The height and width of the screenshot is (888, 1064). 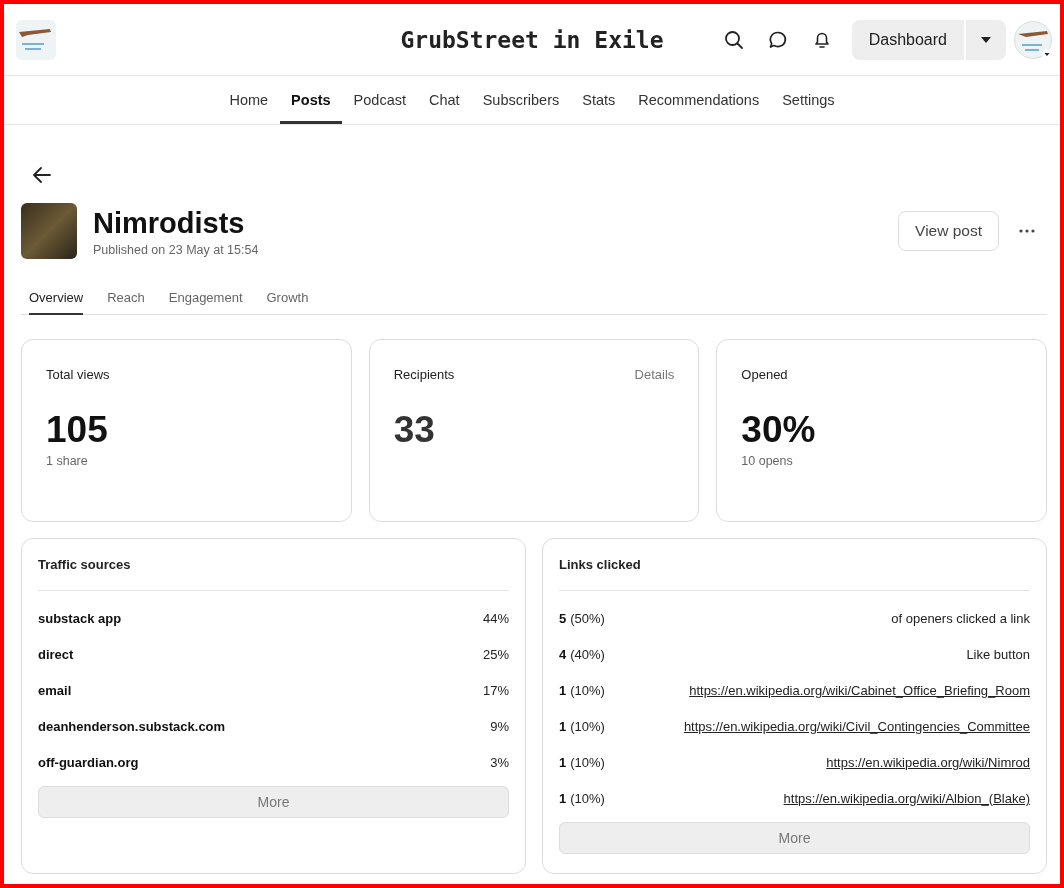 I want to click on card-title: Links clicked, so click(x=794, y=574).